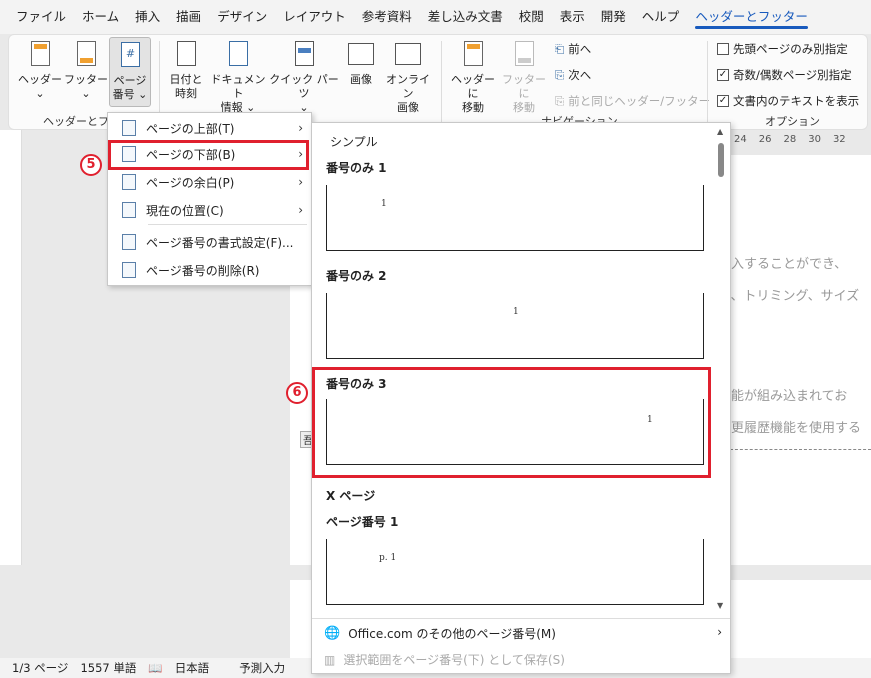 The height and width of the screenshot is (678, 871). What do you see at coordinates (783, 396) in the screenshot?
I see `doc-line: 機能が組み込まれてお` at bounding box center [783, 396].